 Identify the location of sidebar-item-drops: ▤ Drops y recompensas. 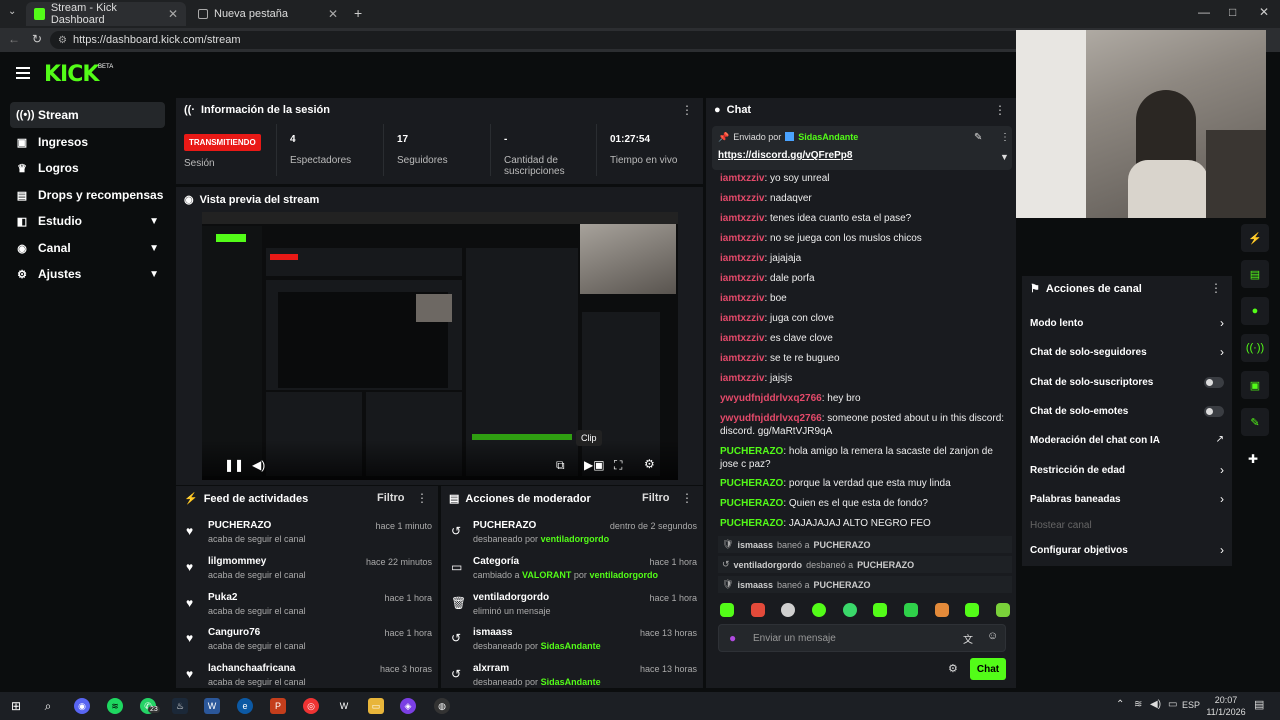
(87, 195).